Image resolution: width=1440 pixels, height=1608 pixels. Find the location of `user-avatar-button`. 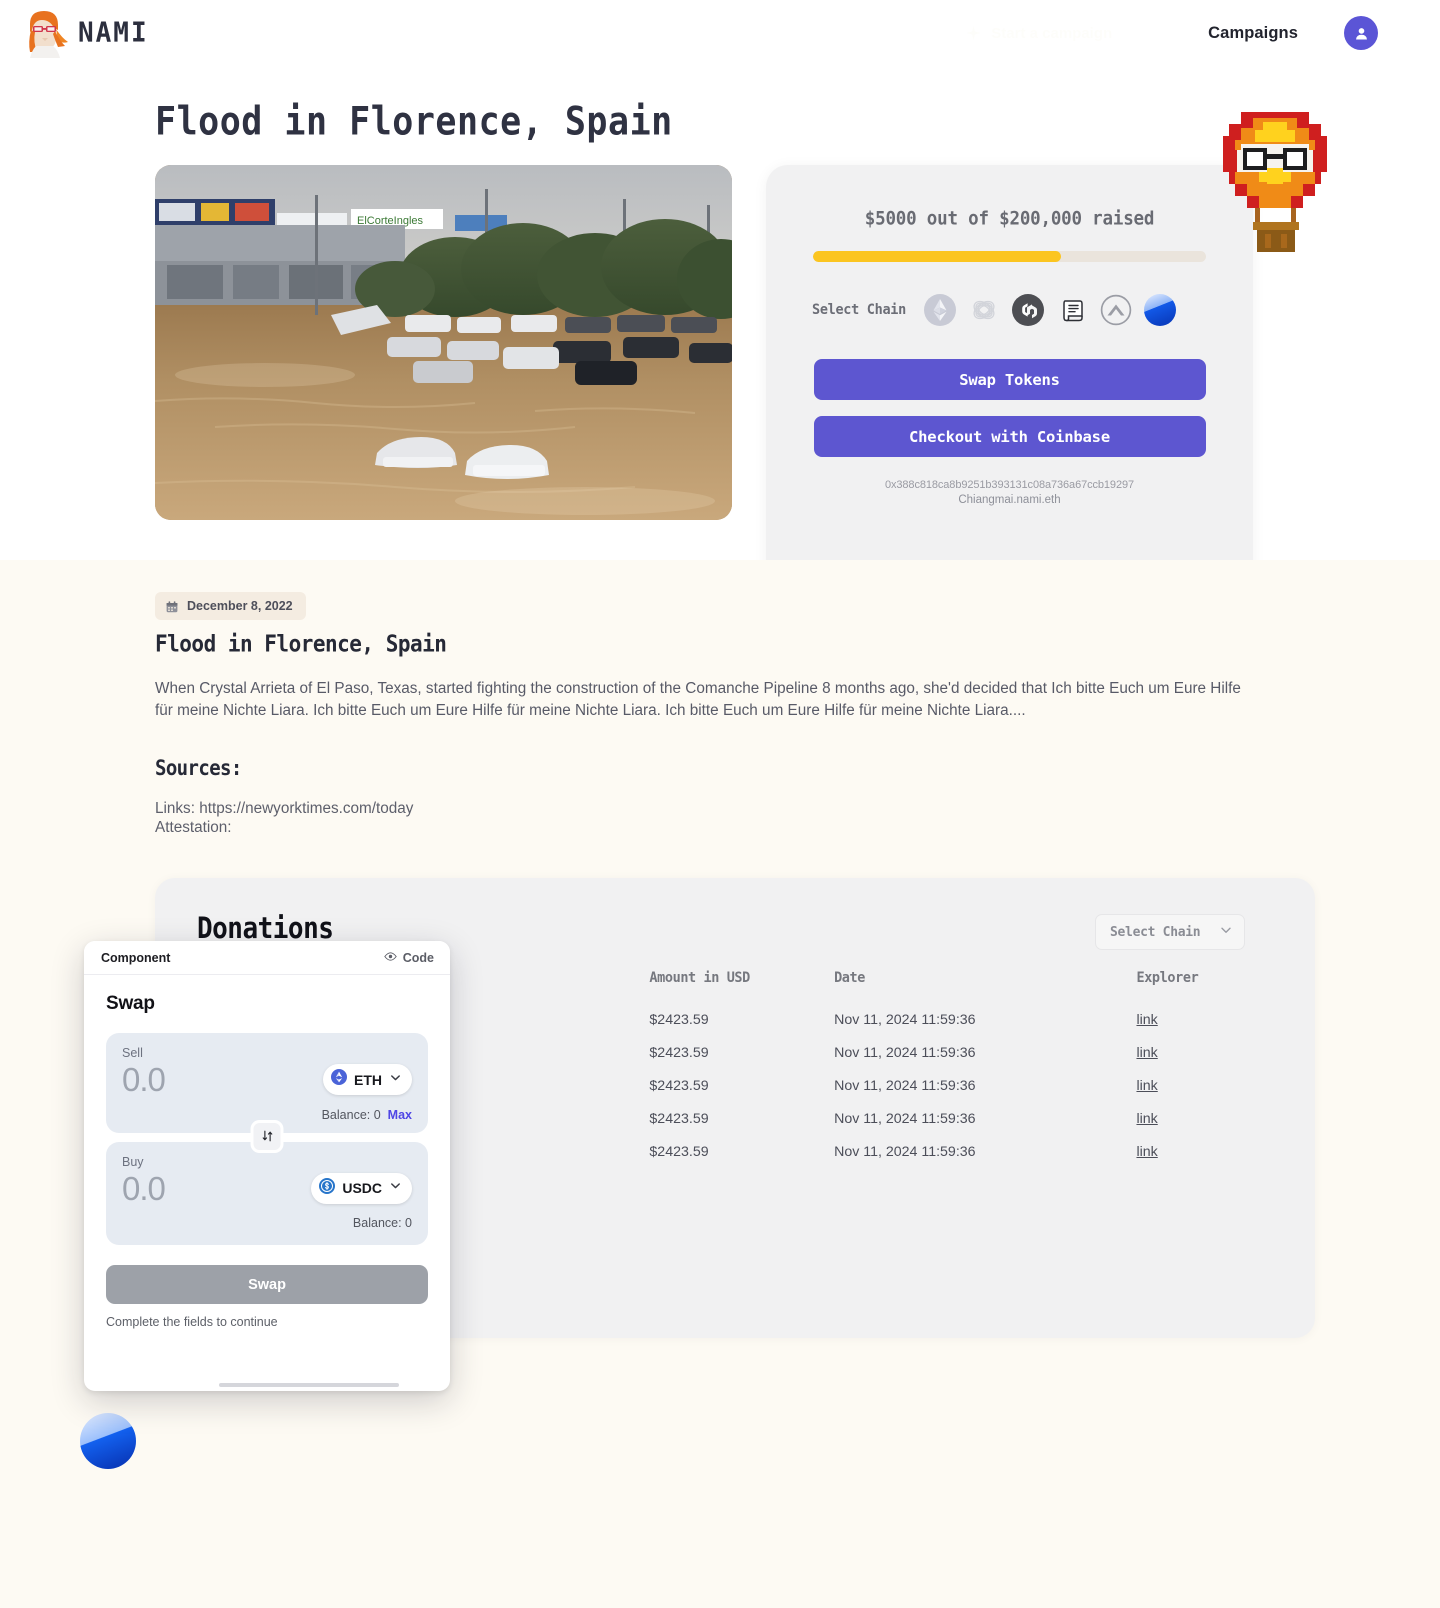

user-avatar-button is located at coordinates (1361, 33).